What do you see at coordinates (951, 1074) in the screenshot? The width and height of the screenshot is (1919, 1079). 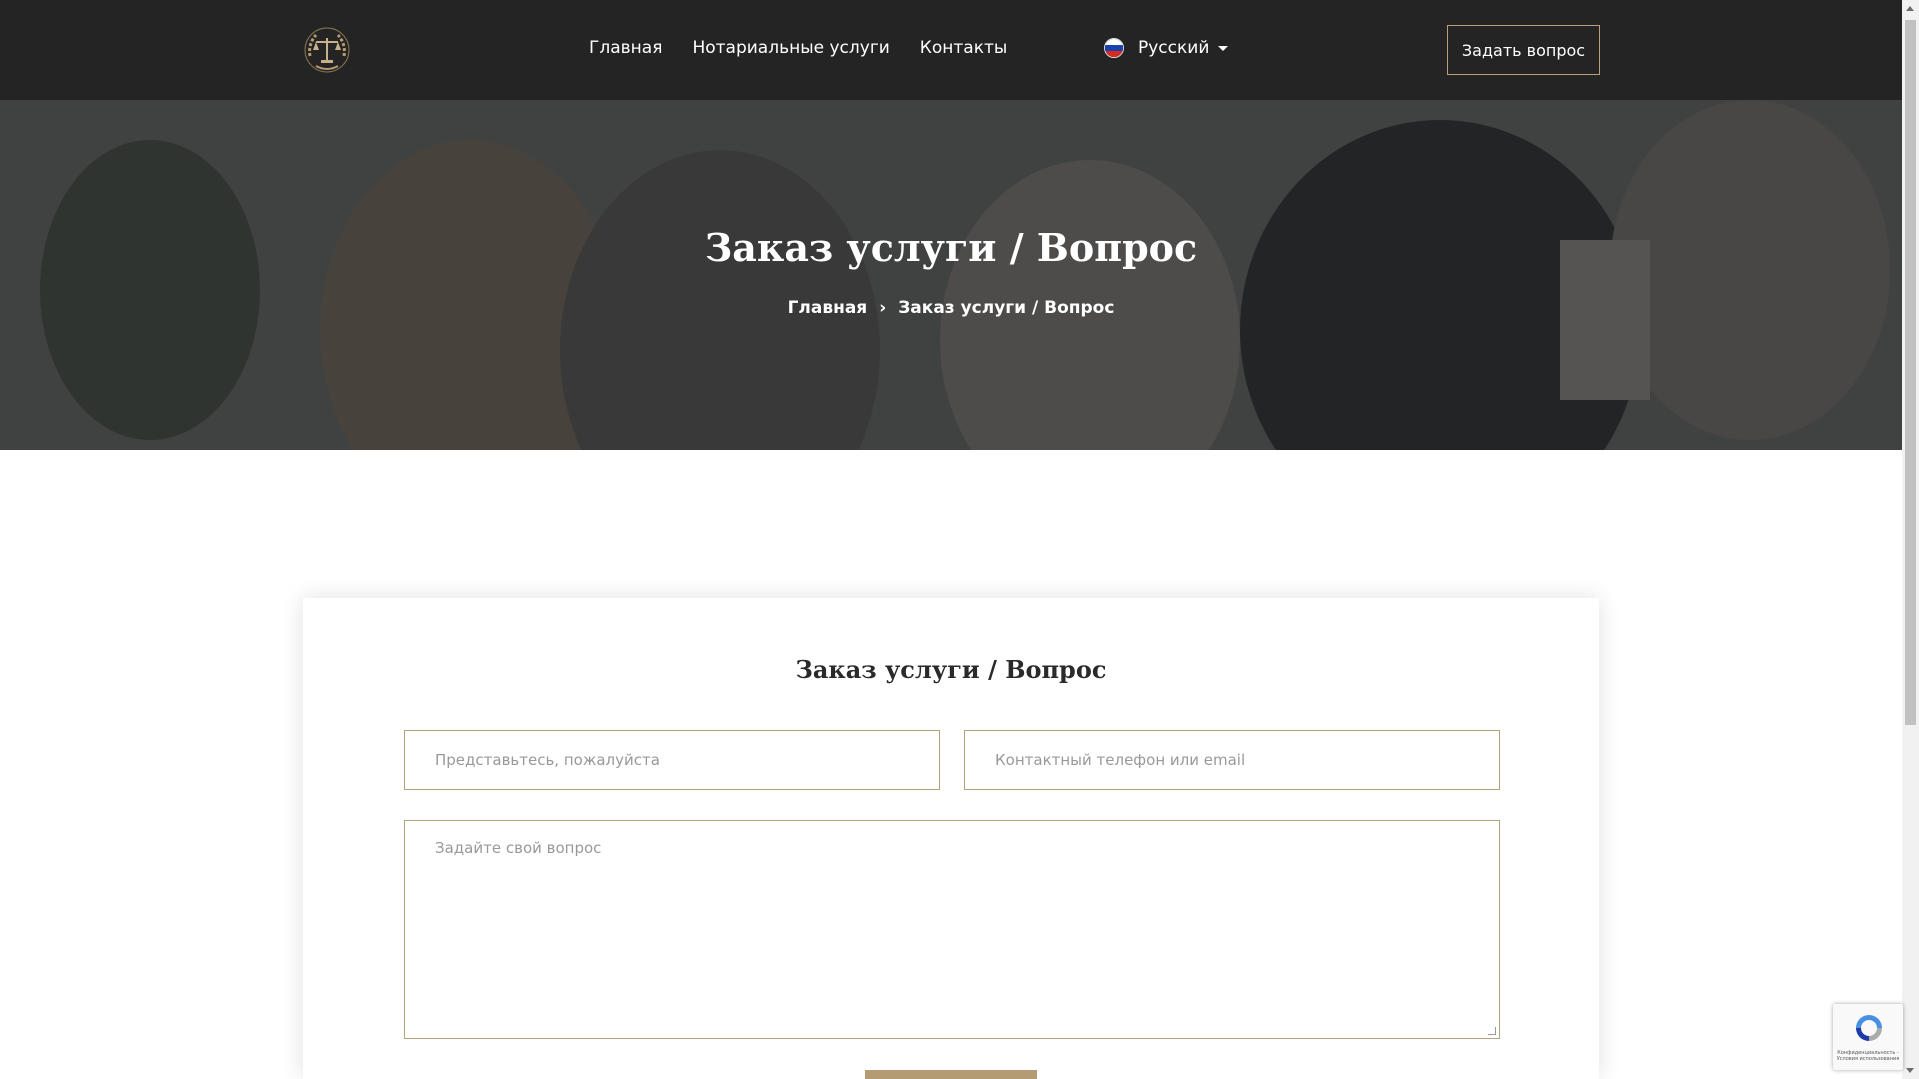 I see `submit-button` at bounding box center [951, 1074].